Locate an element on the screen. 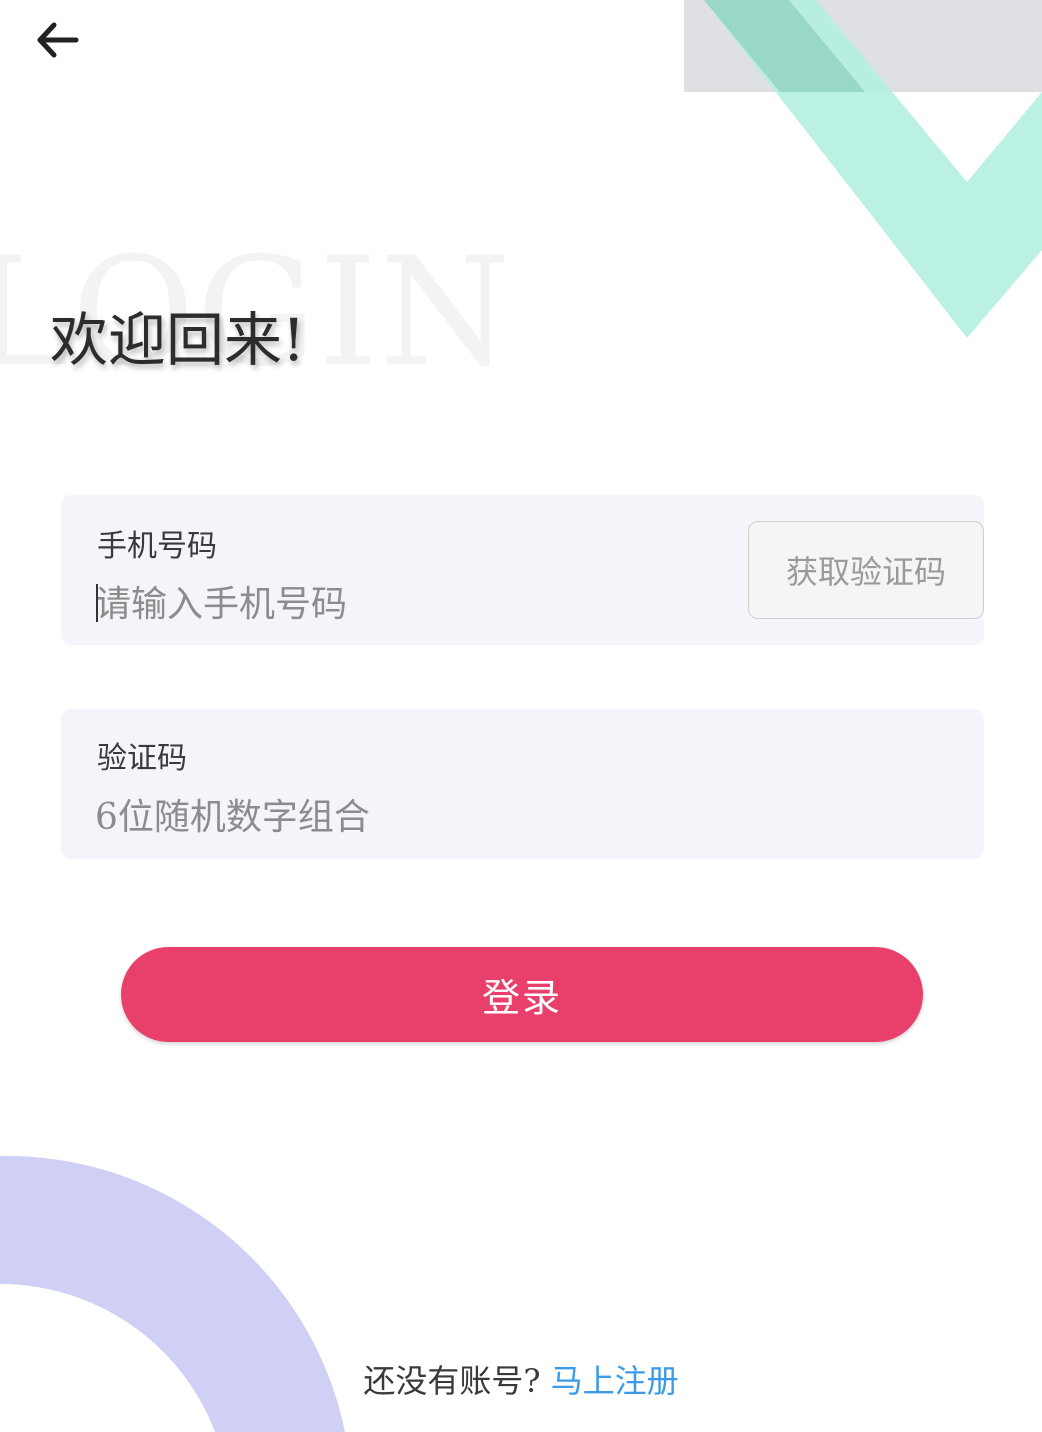  register-prompt: 还没有账号? is located at coordinates (452, 1381).